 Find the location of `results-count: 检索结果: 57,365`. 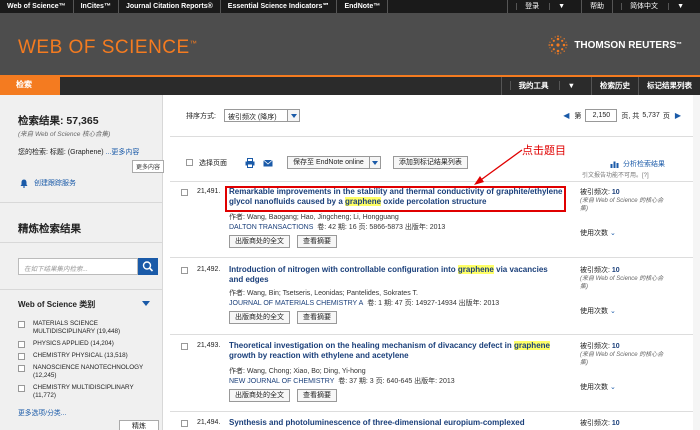

results-count: 检索结果: 57,365 is located at coordinates (58, 121).